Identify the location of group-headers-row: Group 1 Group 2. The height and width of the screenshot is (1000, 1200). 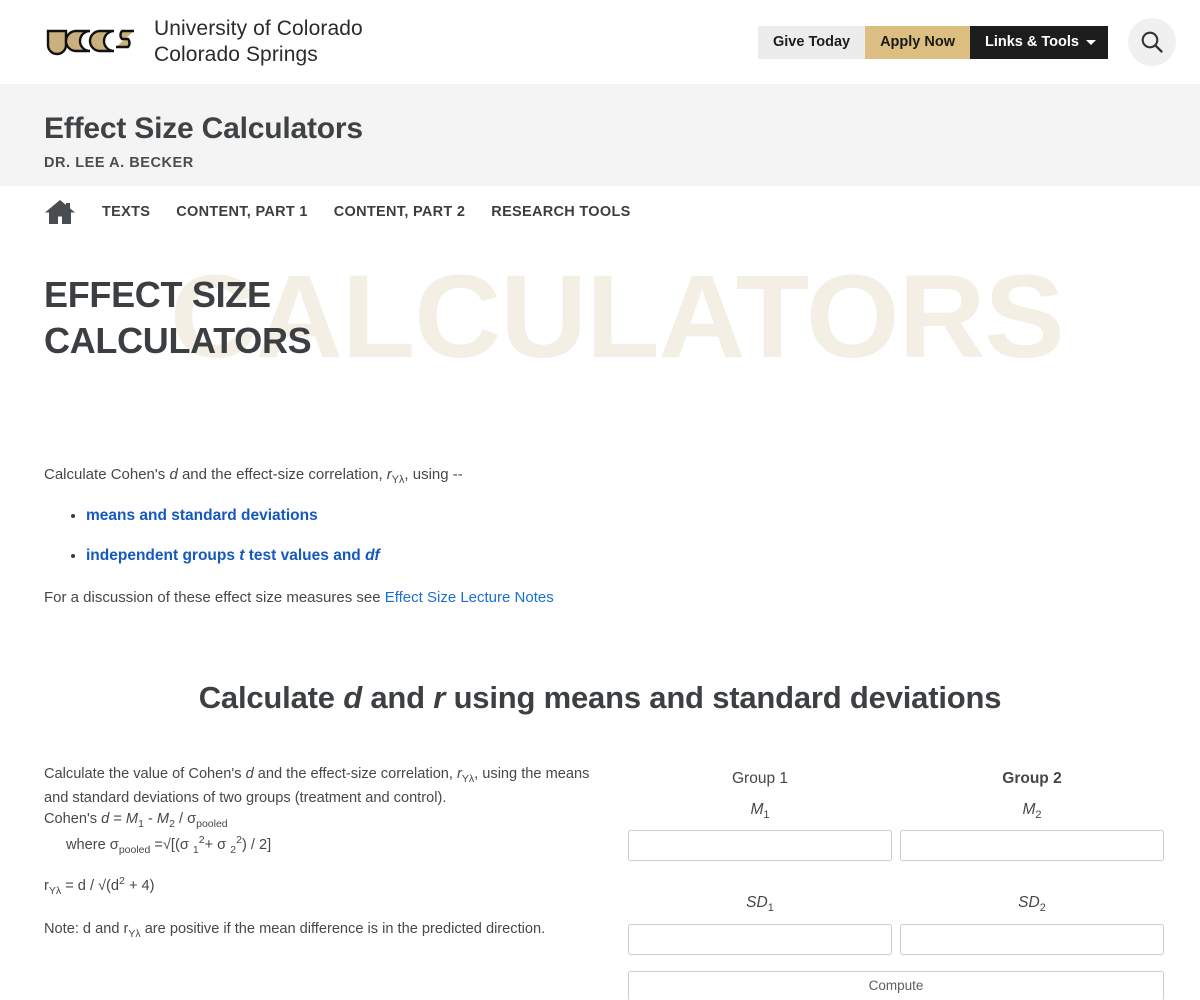
(896, 785).